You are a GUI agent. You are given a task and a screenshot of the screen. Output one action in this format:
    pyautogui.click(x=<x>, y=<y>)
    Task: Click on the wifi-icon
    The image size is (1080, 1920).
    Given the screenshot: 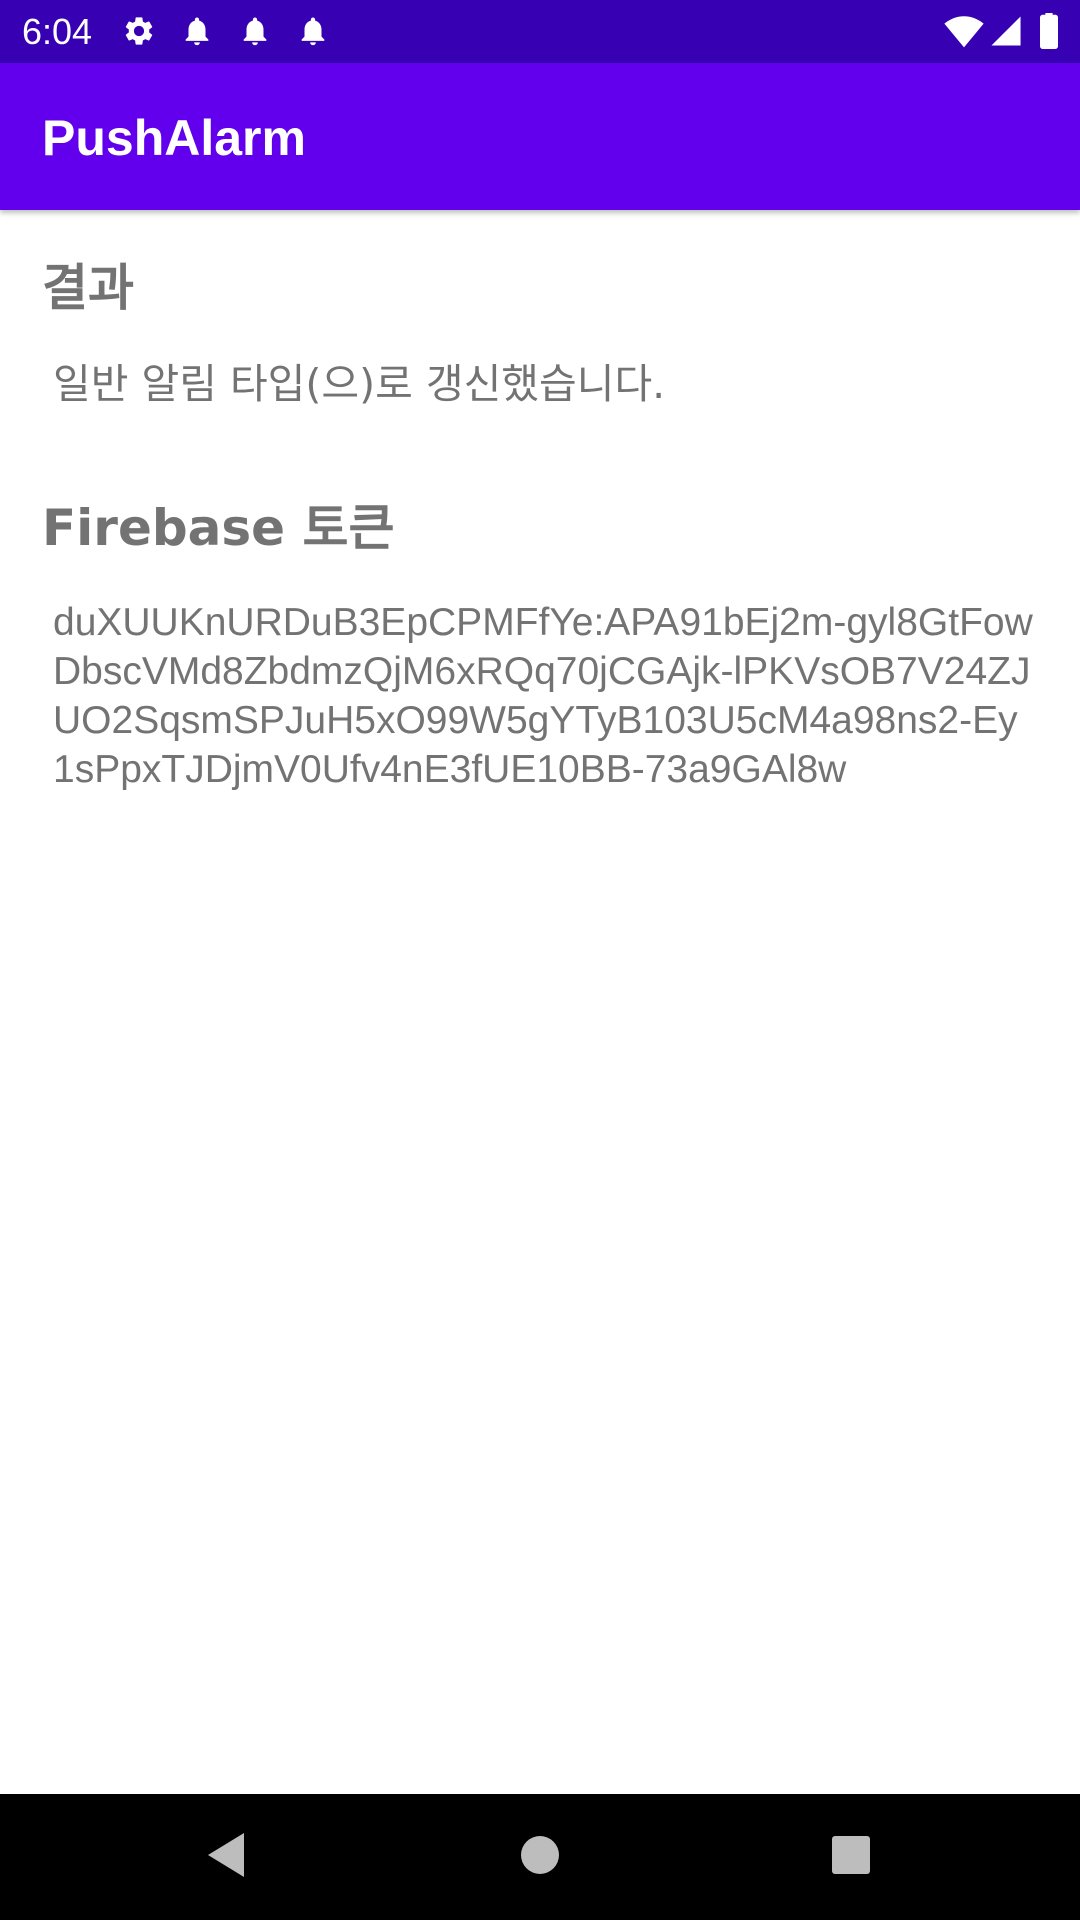 What is the action you would take?
    pyautogui.click(x=964, y=31)
    